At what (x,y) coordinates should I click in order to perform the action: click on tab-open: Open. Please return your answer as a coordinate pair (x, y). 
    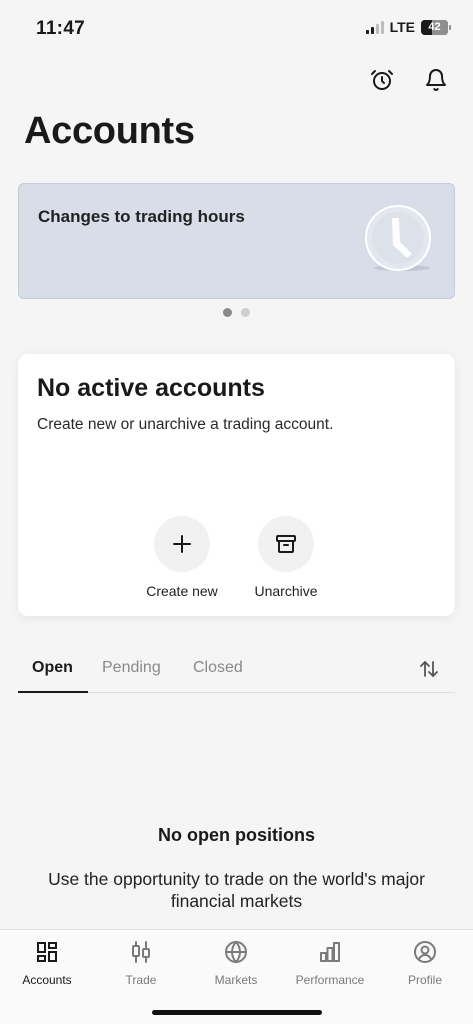
    Looking at the image, I should click on (52, 668).